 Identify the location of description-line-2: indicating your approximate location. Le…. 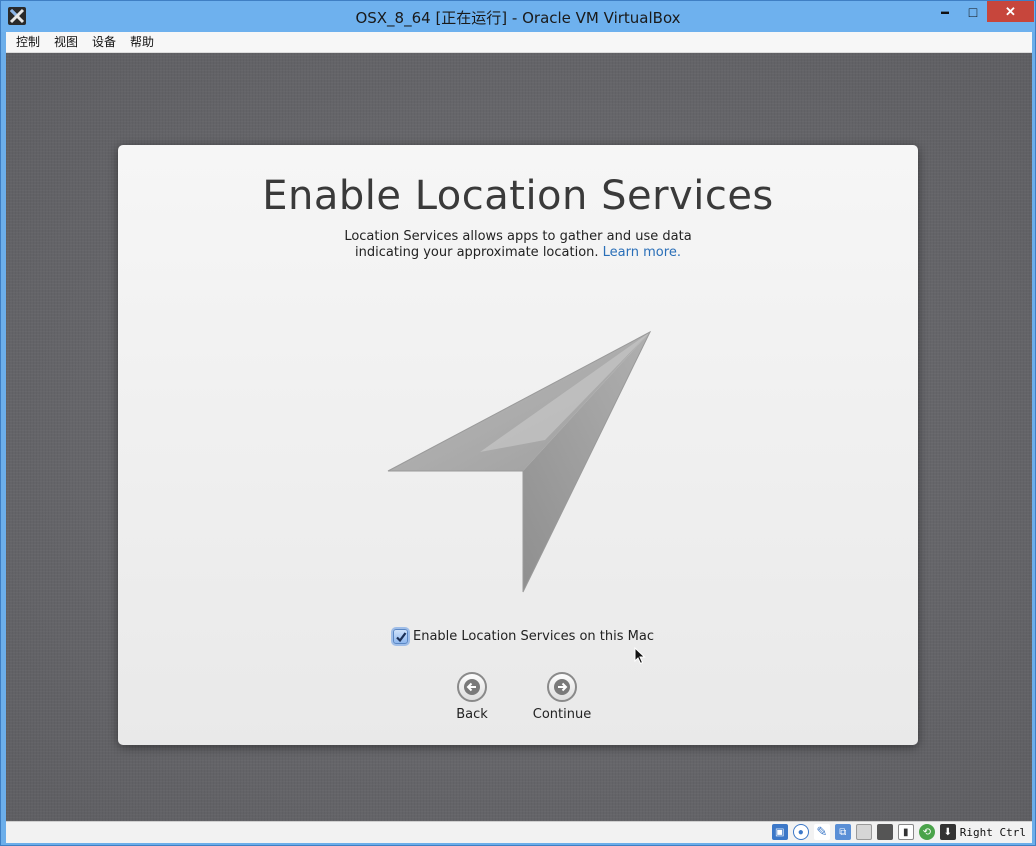
(518, 253).